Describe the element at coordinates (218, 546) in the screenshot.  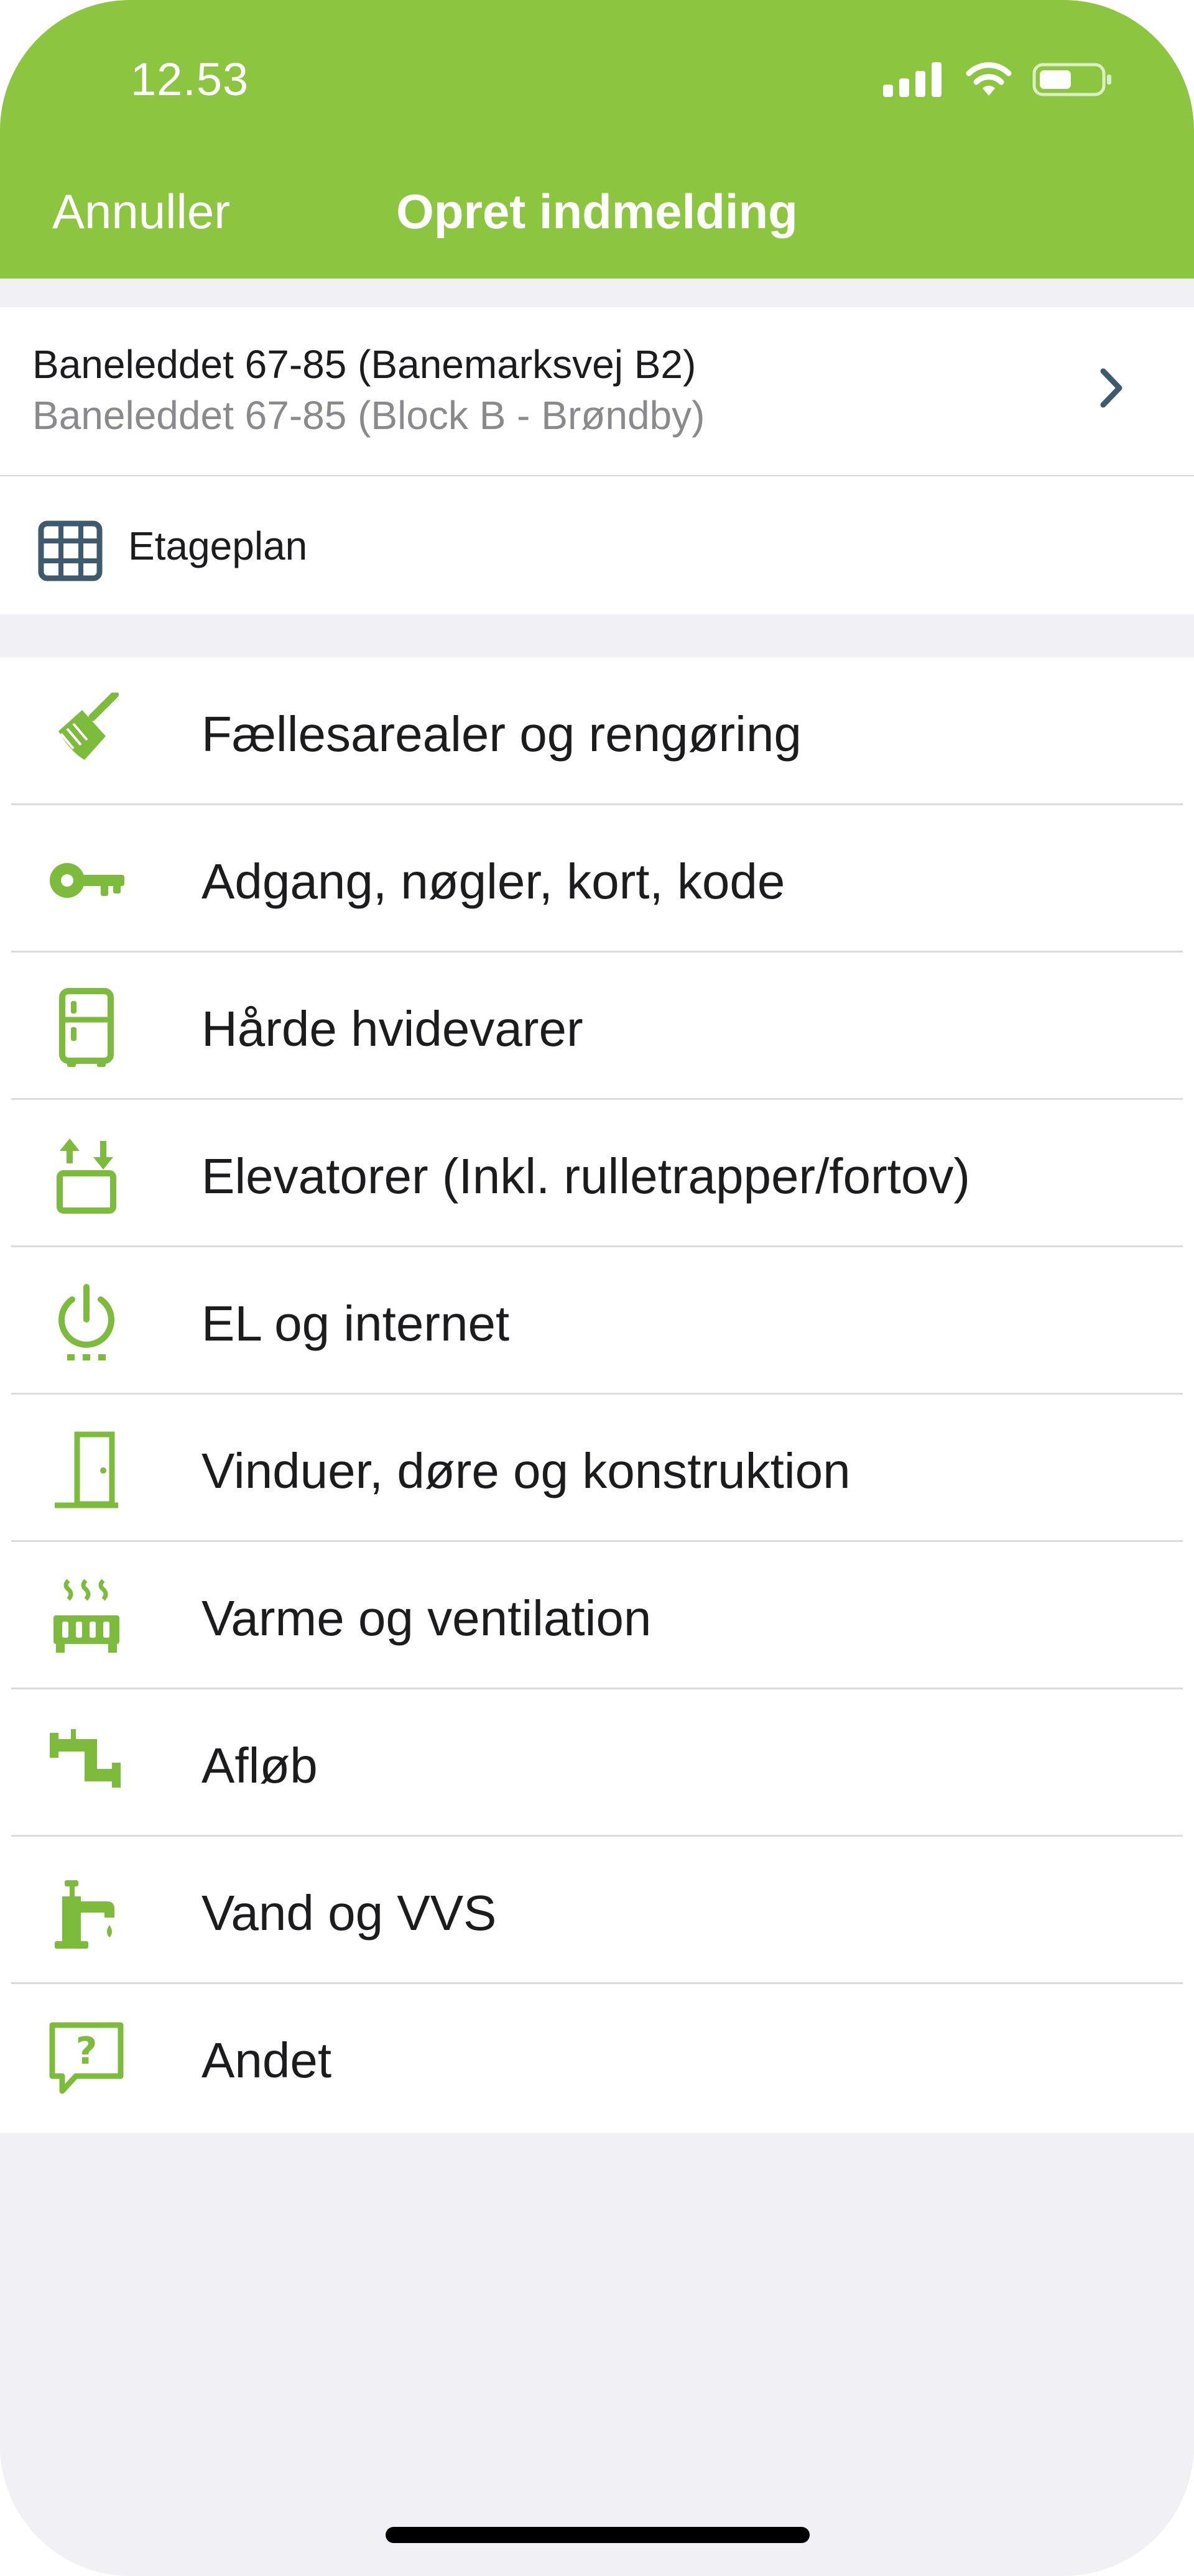
I see `floorplan-label: Etageplan` at that location.